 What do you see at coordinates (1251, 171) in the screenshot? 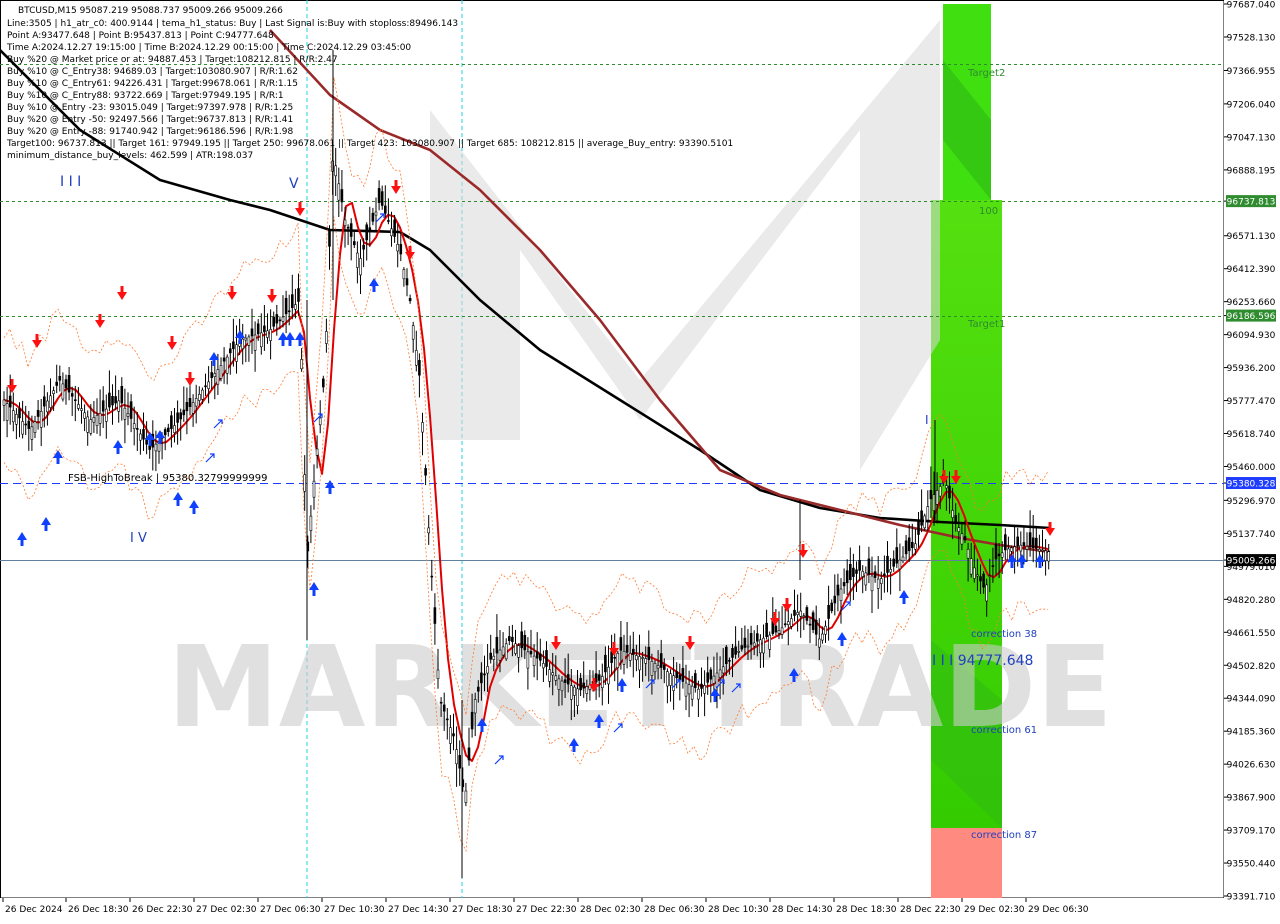
I see `y-tick-label: 96888.195` at bounding box center [1251, 171].